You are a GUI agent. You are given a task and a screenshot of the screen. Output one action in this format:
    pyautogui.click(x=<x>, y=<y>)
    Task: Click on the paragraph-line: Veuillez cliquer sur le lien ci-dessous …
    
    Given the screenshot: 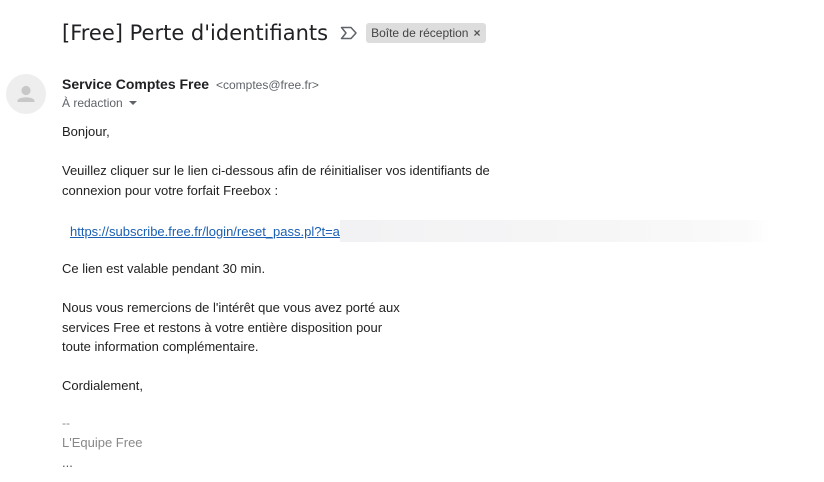 What is the action you would take?
    pyautogui.click(x=276, y=170)
    